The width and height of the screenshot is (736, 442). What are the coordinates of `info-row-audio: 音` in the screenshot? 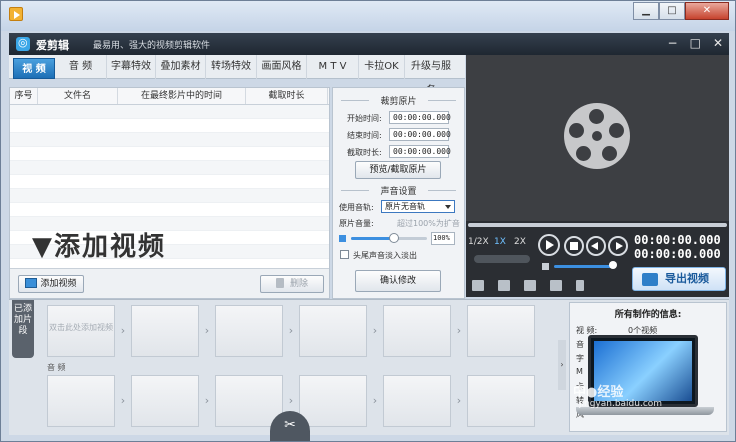 It's located at (580, 344).